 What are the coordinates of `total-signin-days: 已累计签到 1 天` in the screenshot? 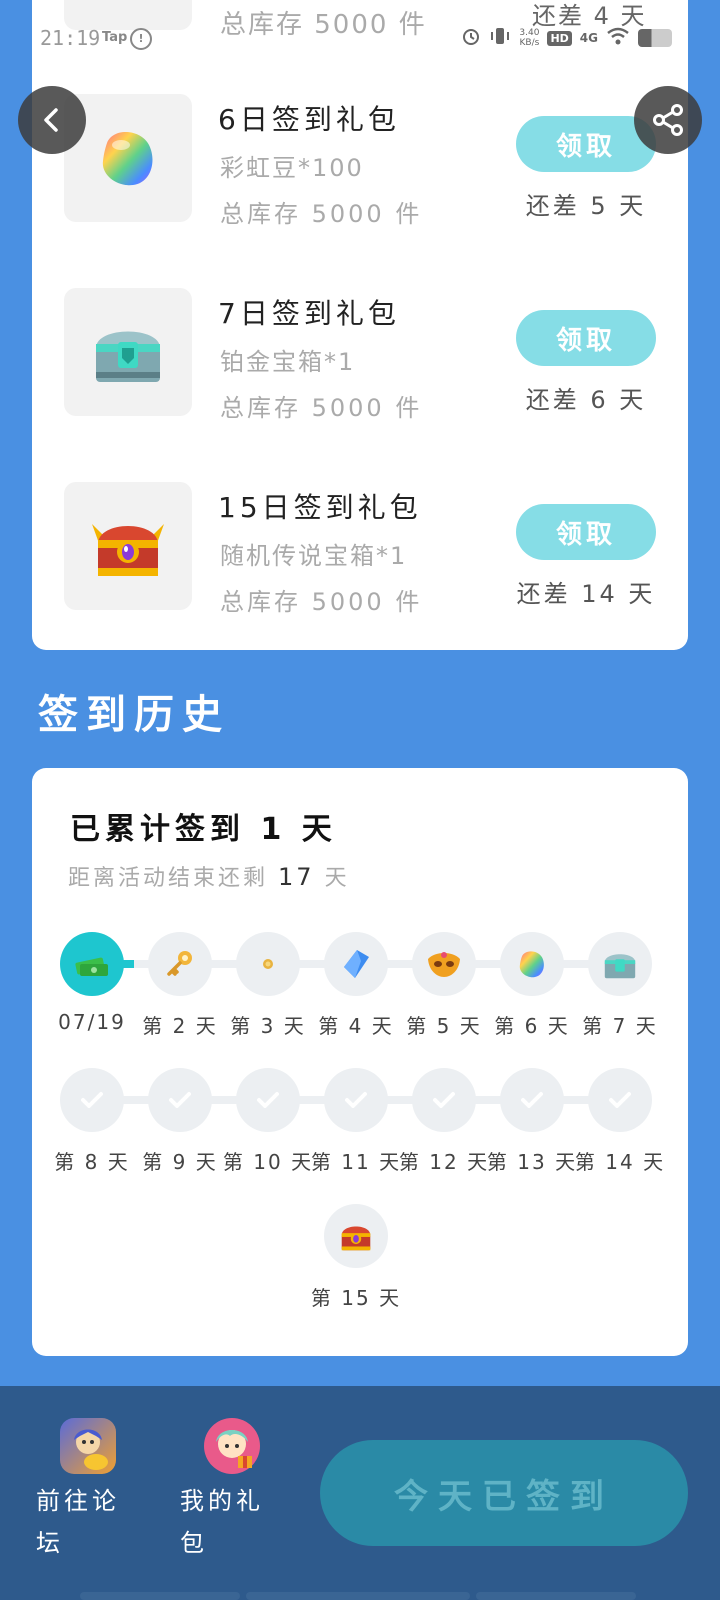 It's located at (203, 829).